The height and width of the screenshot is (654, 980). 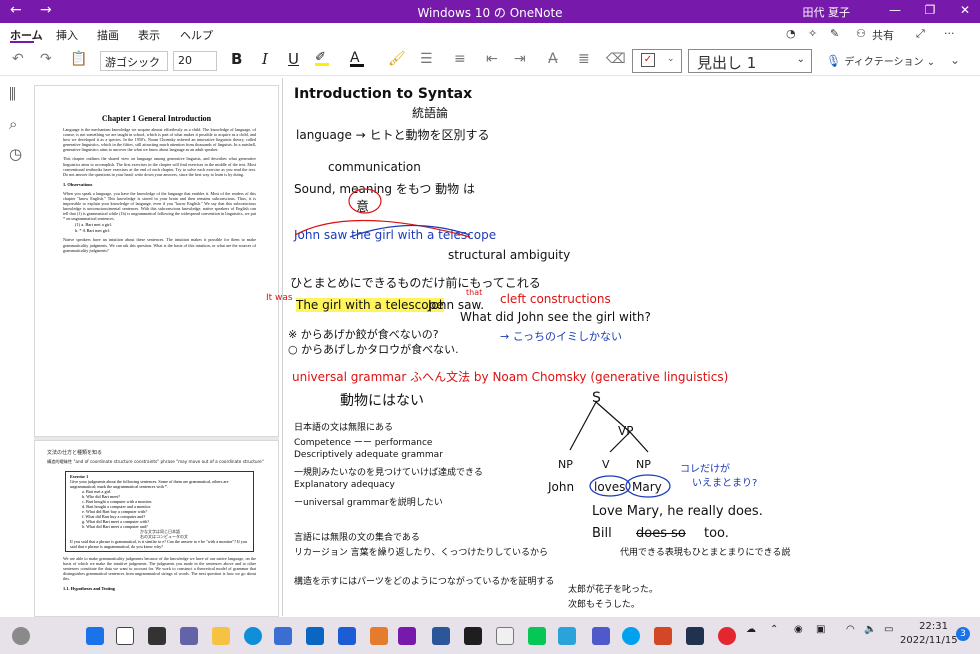 I want to click on notes-title: Introduction to Syntax, so click(x=383, y=94).